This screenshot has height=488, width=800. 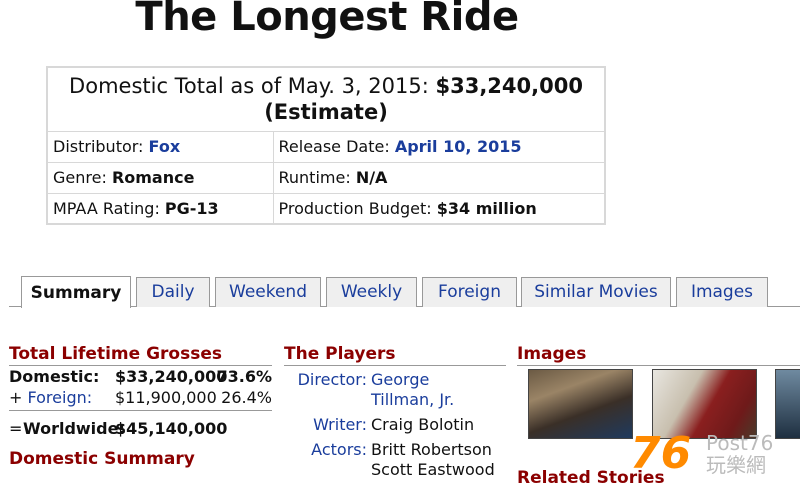 I want to click on mpaa-cell: MPAA Rating: PG-13, so click(x=160, y=208).